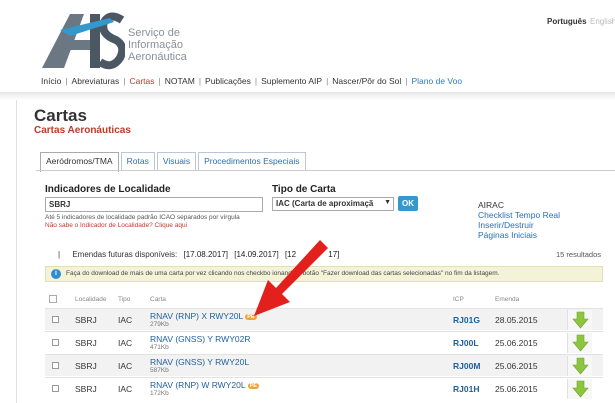 This screenshot has width=615, height=403. Describe the element at coordinates (108, 189) in the screenshot. I see `indicadores-label: Indicadores de Localidade` at that location.